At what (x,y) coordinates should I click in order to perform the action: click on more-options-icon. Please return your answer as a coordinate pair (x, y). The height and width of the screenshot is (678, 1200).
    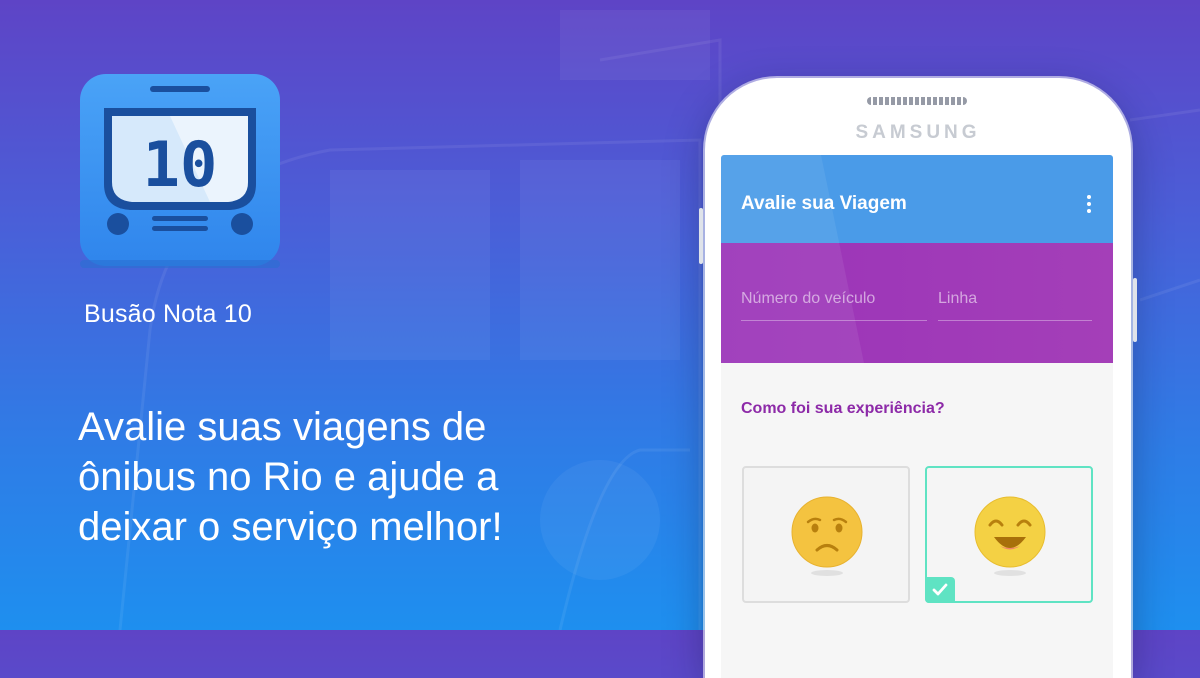
    Looking at the image, I should click on (1089, 204).